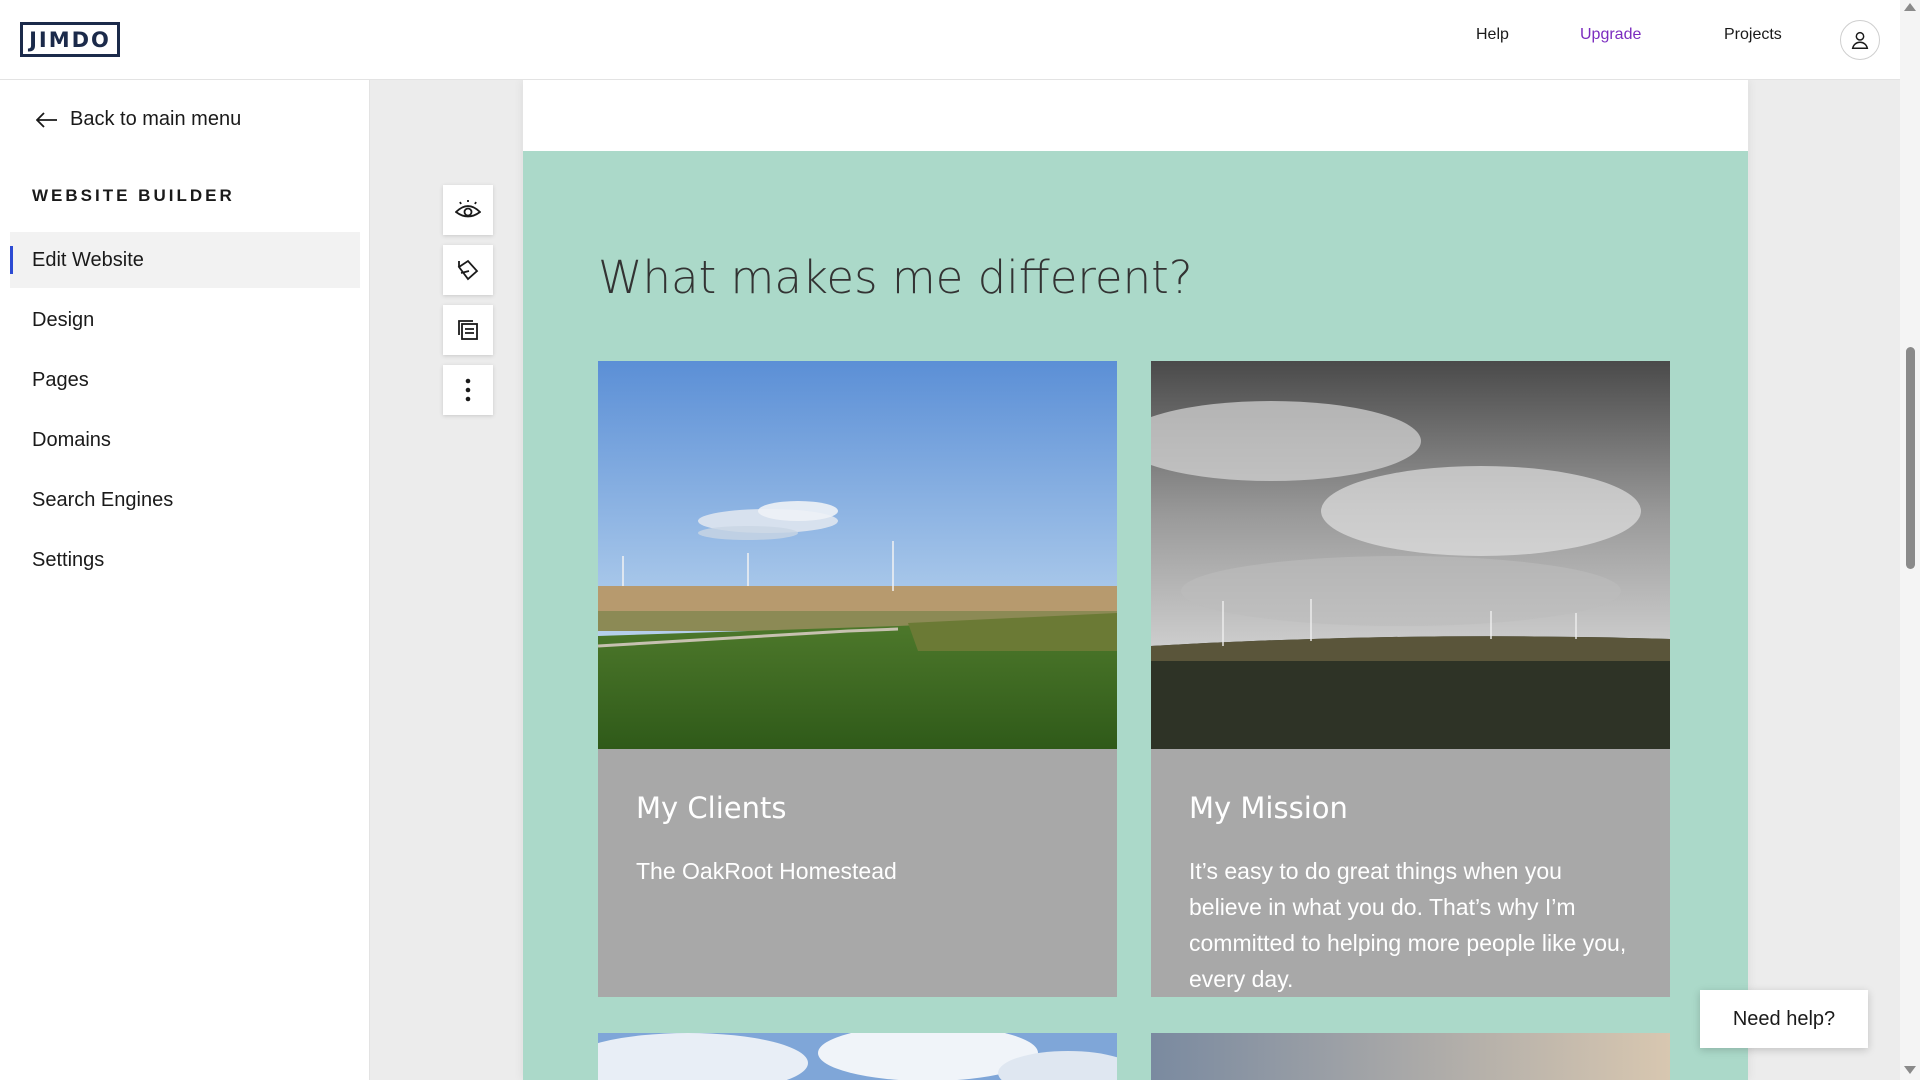  I want to click on need-help-button: Need help?, so click(1784, 1019).